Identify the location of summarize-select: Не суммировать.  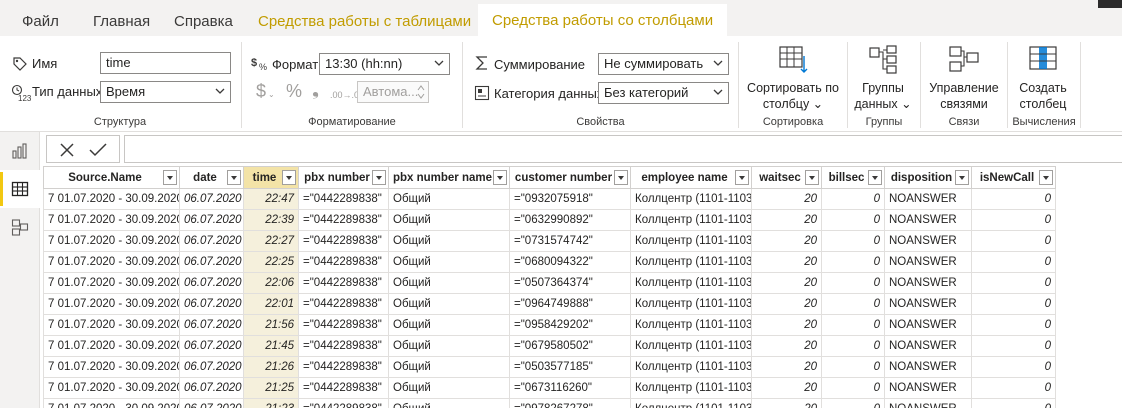
(663, 64).